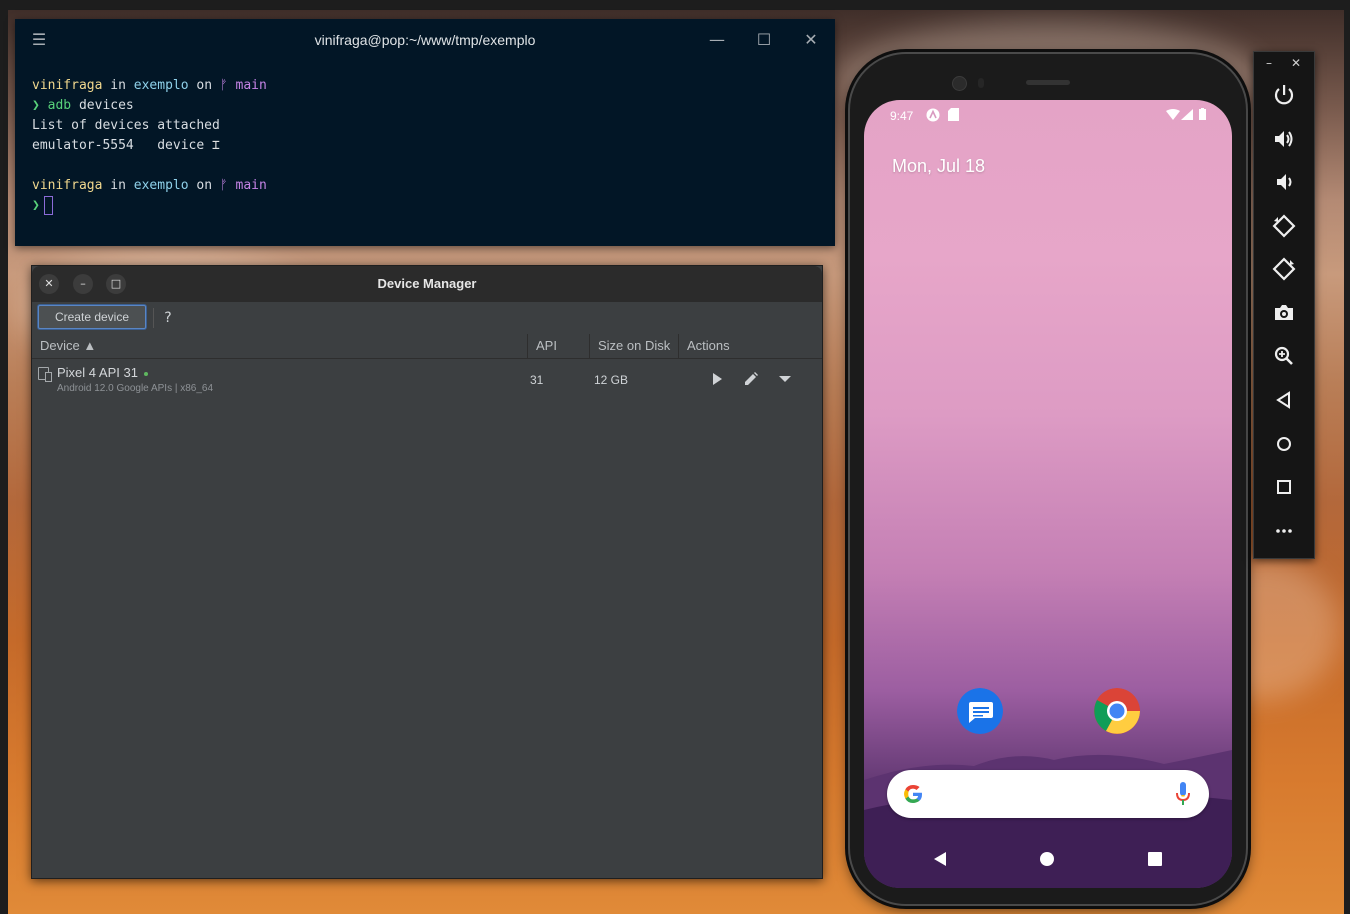 Image resolution: width=1350 pixels, height=914 pixels. Describe the element at coordinates (1296, 63) in the screenshot. I see `emulator-close-button: ✕` at that location.